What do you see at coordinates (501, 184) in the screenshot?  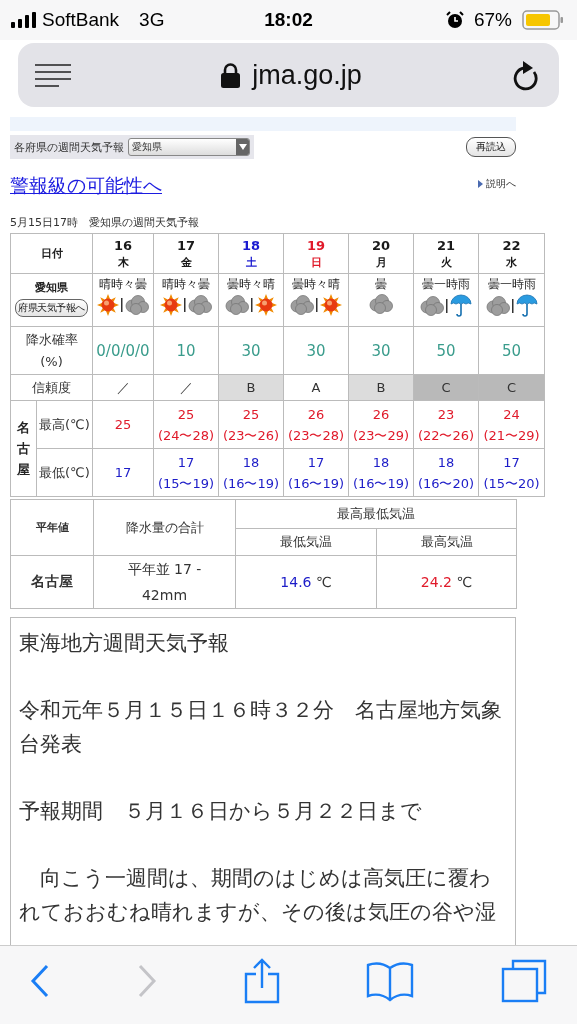 I see `help-link: 説明へ` at bounding box center [501, 184].